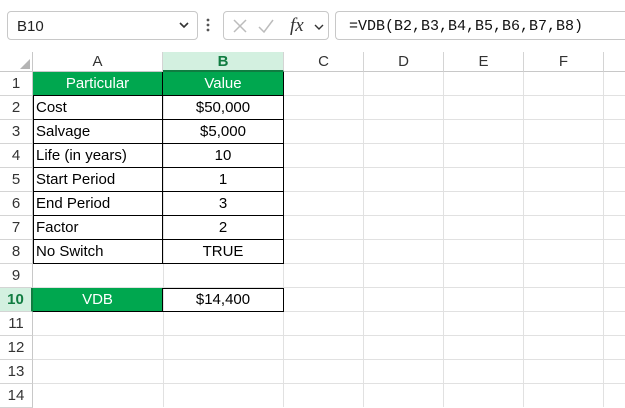 The height and width of the screenshot is (408, 625). I want to click on row-header-5: 5, so click(16, 180).